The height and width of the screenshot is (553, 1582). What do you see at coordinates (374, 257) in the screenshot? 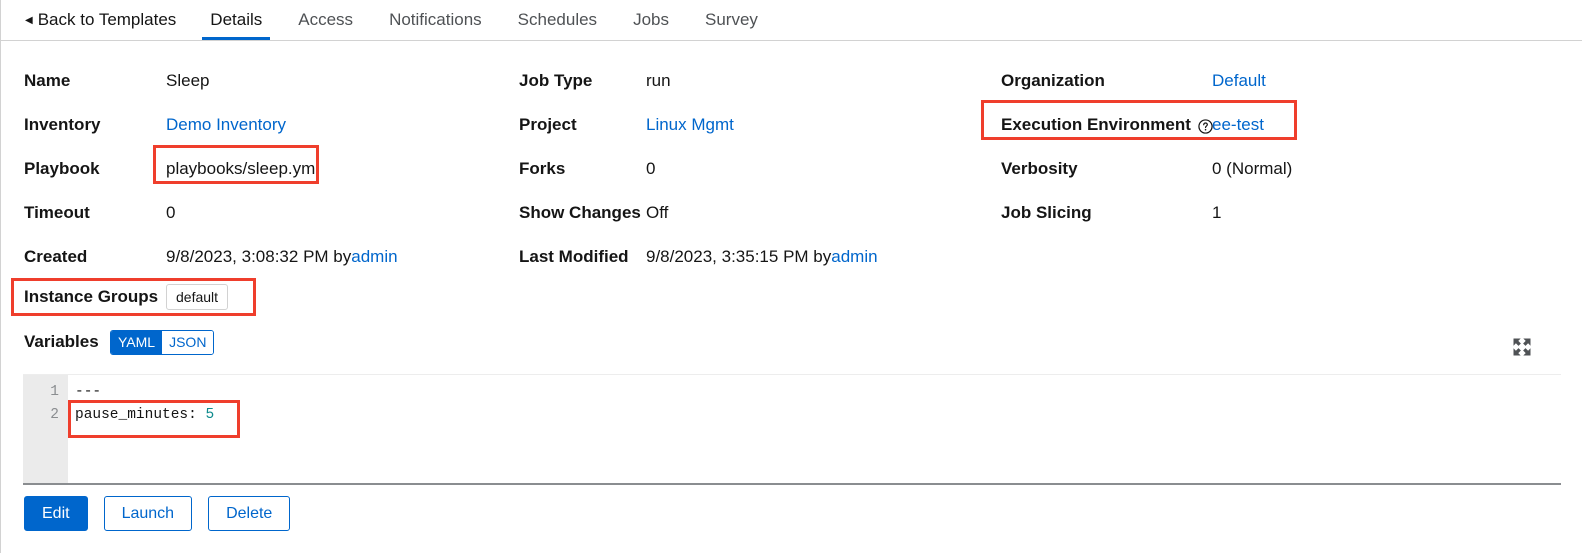
I see `field-created-user-link: admin` at bounding box center [374, 257].